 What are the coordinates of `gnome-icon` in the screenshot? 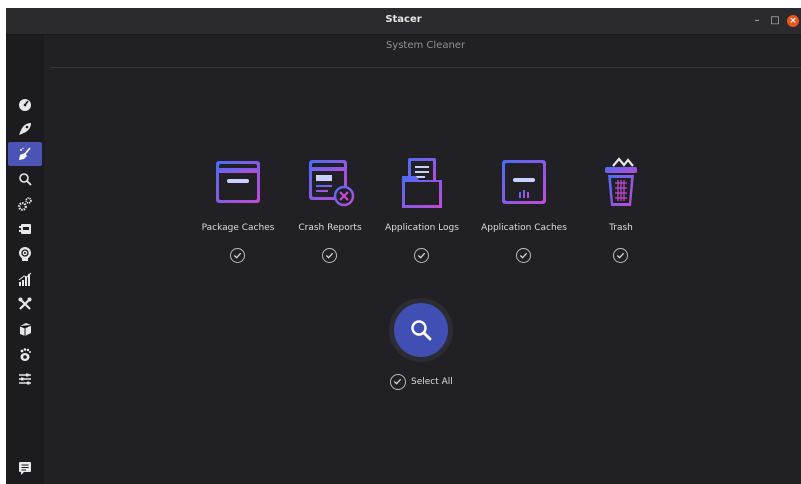 It's located at (25, 354).